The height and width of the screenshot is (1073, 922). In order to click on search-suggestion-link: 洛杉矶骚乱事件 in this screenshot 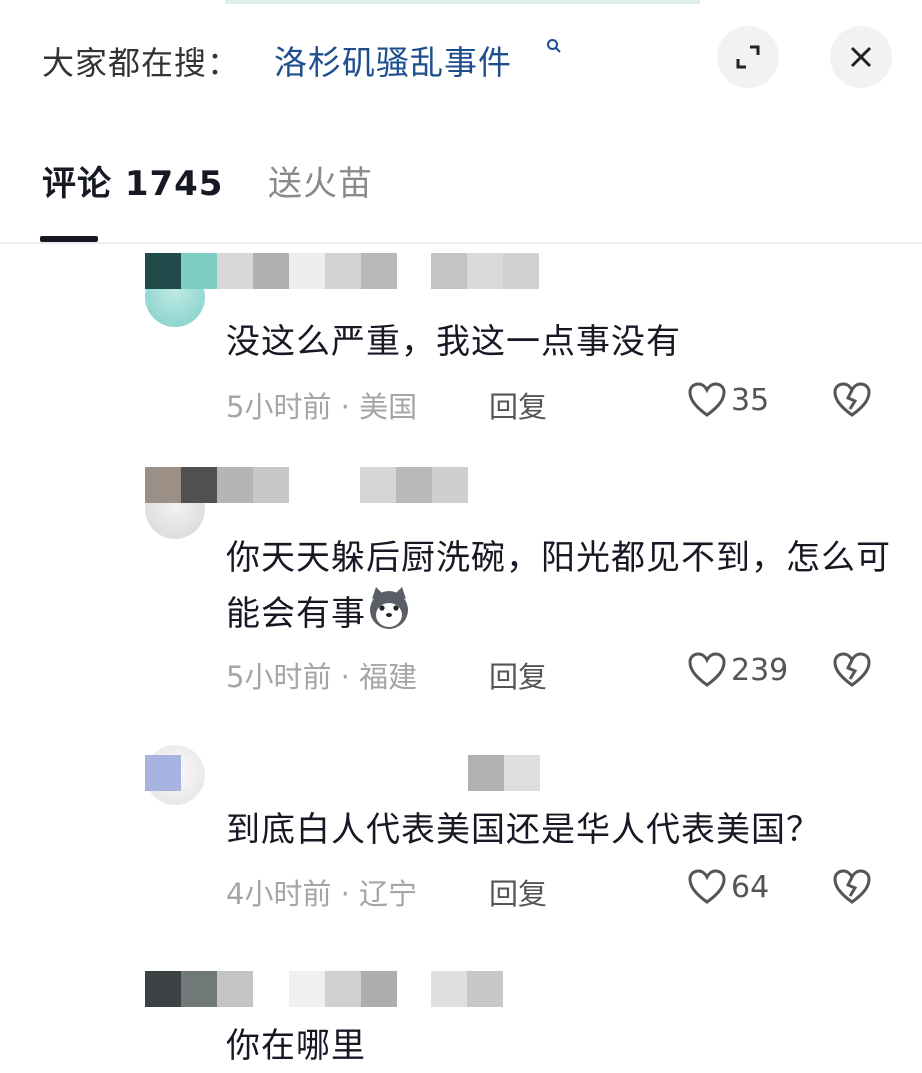, I will do `click(393, 60)`.